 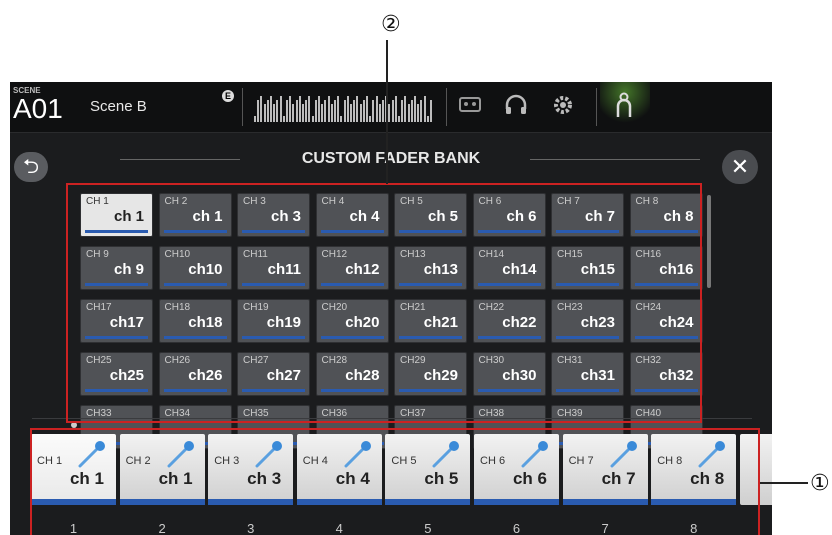 I want to click on title-rule, so click(x=615, y=159).